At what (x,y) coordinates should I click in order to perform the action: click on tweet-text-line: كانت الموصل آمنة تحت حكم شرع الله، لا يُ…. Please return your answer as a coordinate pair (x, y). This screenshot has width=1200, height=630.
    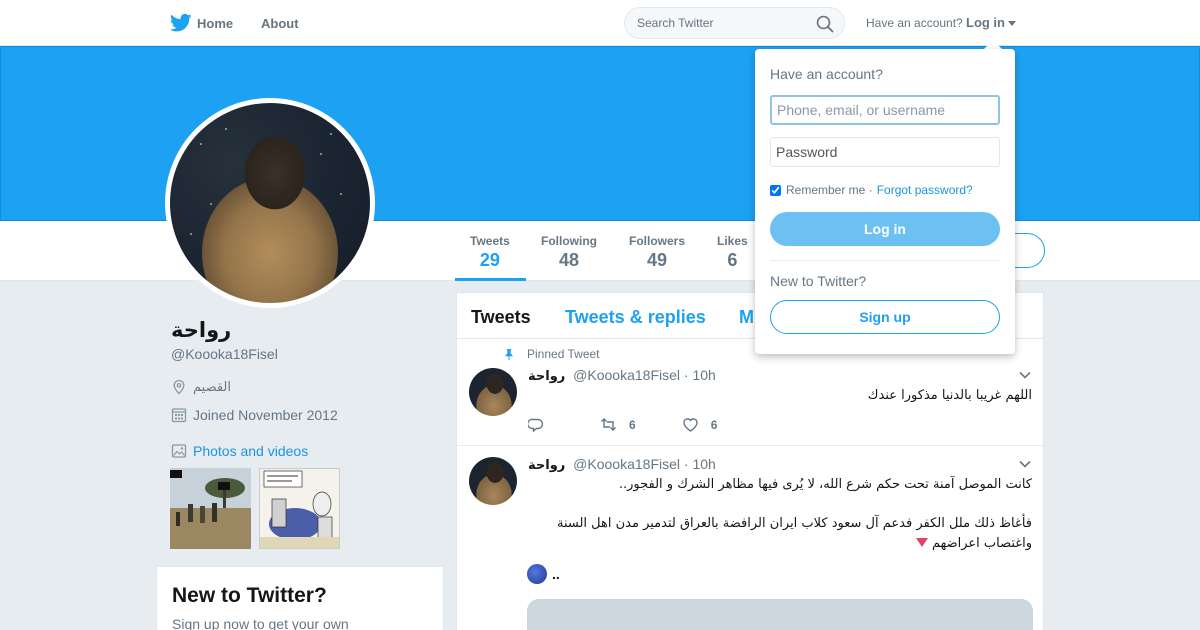
    Looking at the image, I should click on (825, 484).